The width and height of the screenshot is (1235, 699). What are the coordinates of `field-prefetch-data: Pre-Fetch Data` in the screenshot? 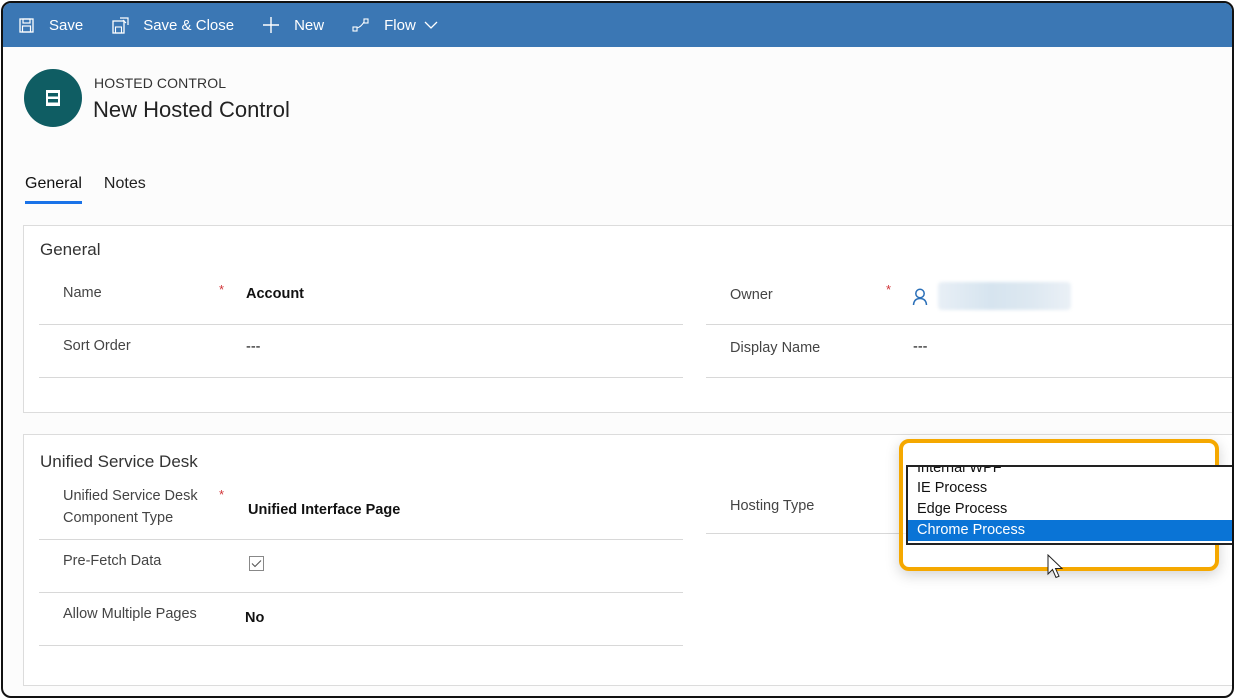 It's located at (361, 566).